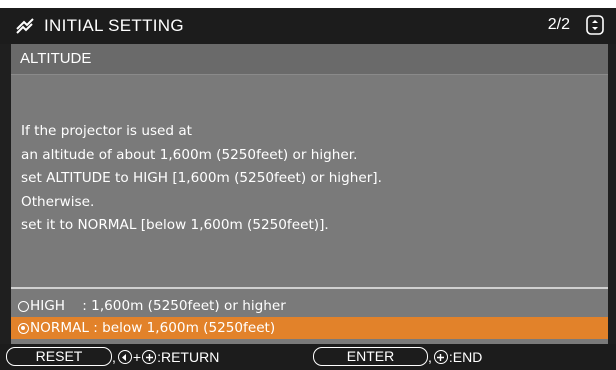 Image resolution: width=616 pixels, height=370 pixels. What do you see at coordinates (59, 356) in the screenshot?
I see `reset-button: RESET` at bounding box center [59, 356].